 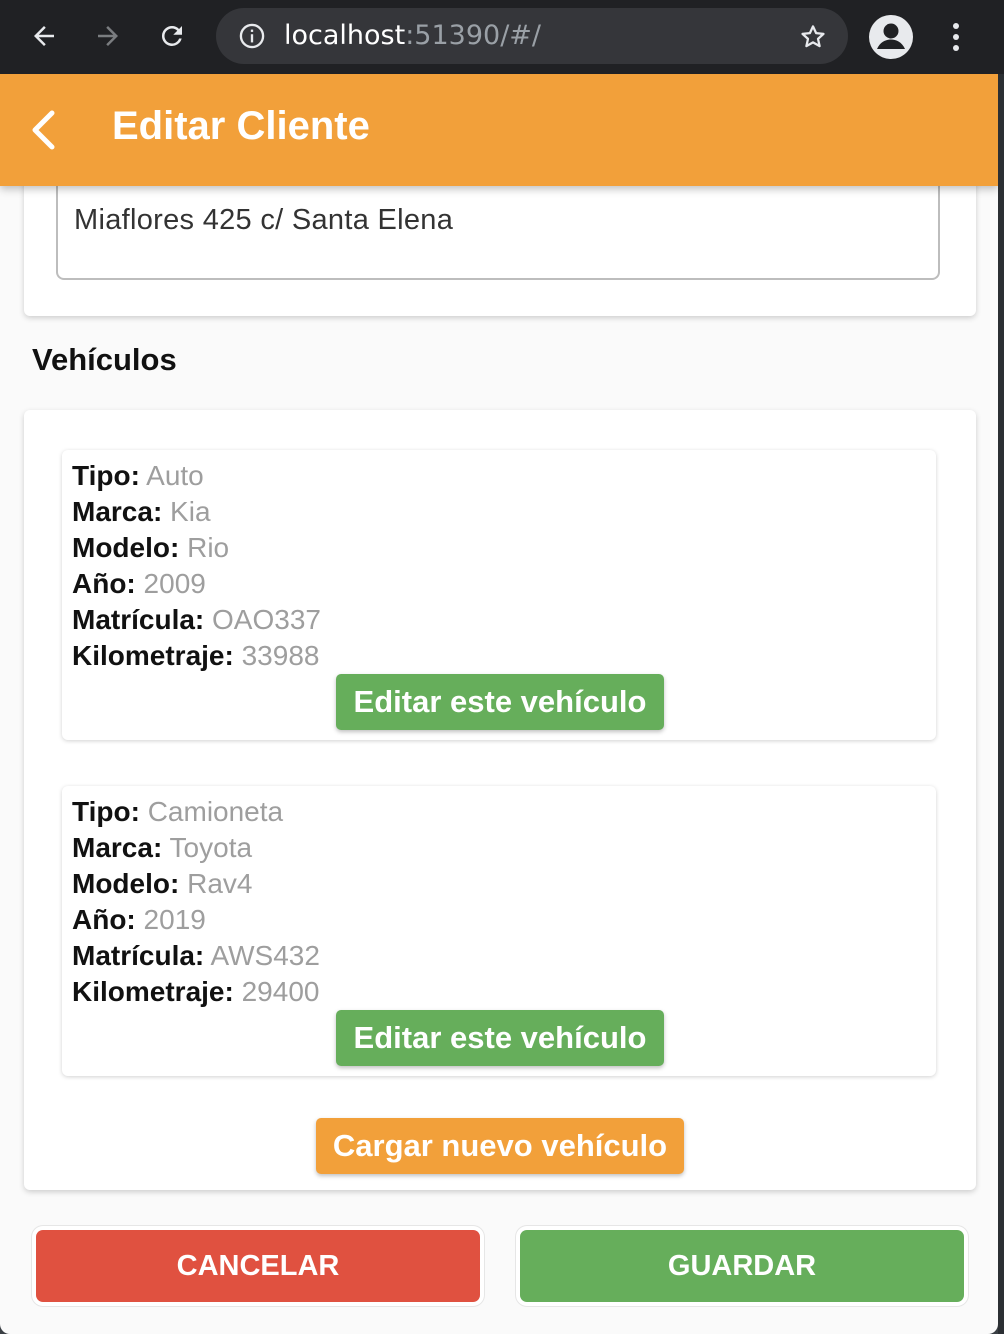 I want to click on vehicle-model-row: Modelo: Rio, so click(x=150, y=548).